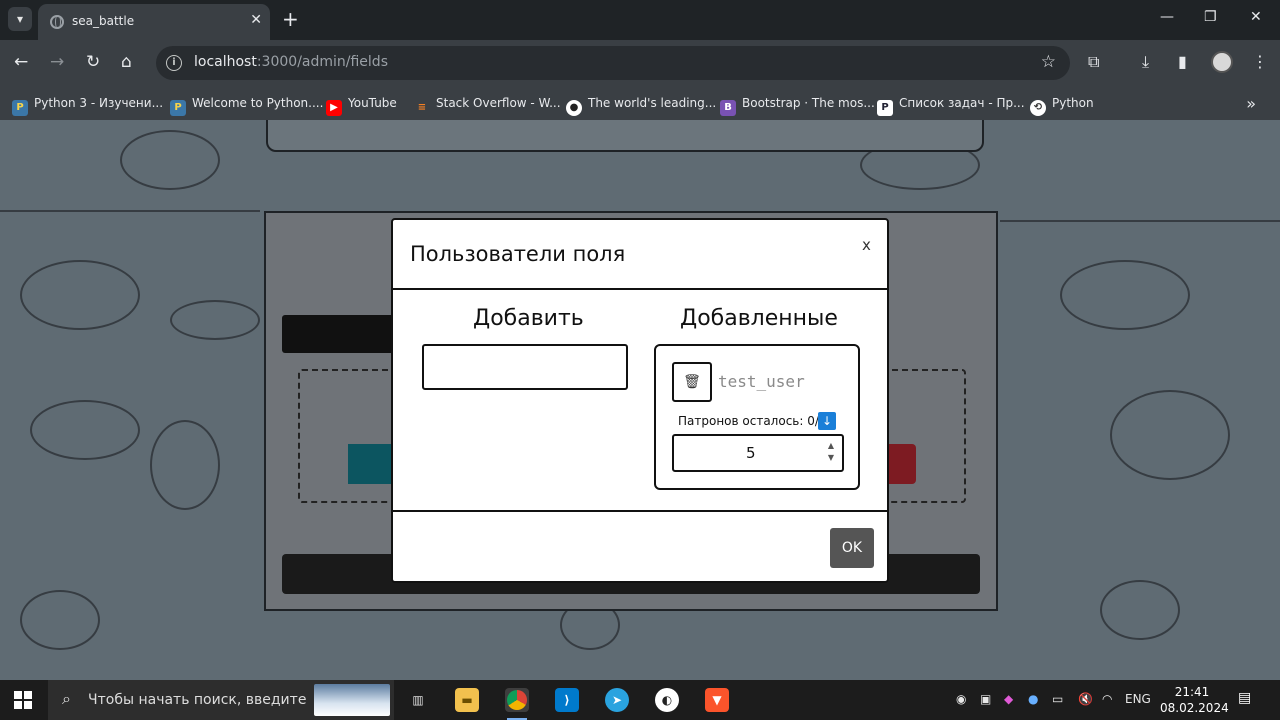 The image size is (1280, 720). Describe the element at coordinates (1093, 62) in the screenshot. I see `extensions-icon: ⧉` at that location.